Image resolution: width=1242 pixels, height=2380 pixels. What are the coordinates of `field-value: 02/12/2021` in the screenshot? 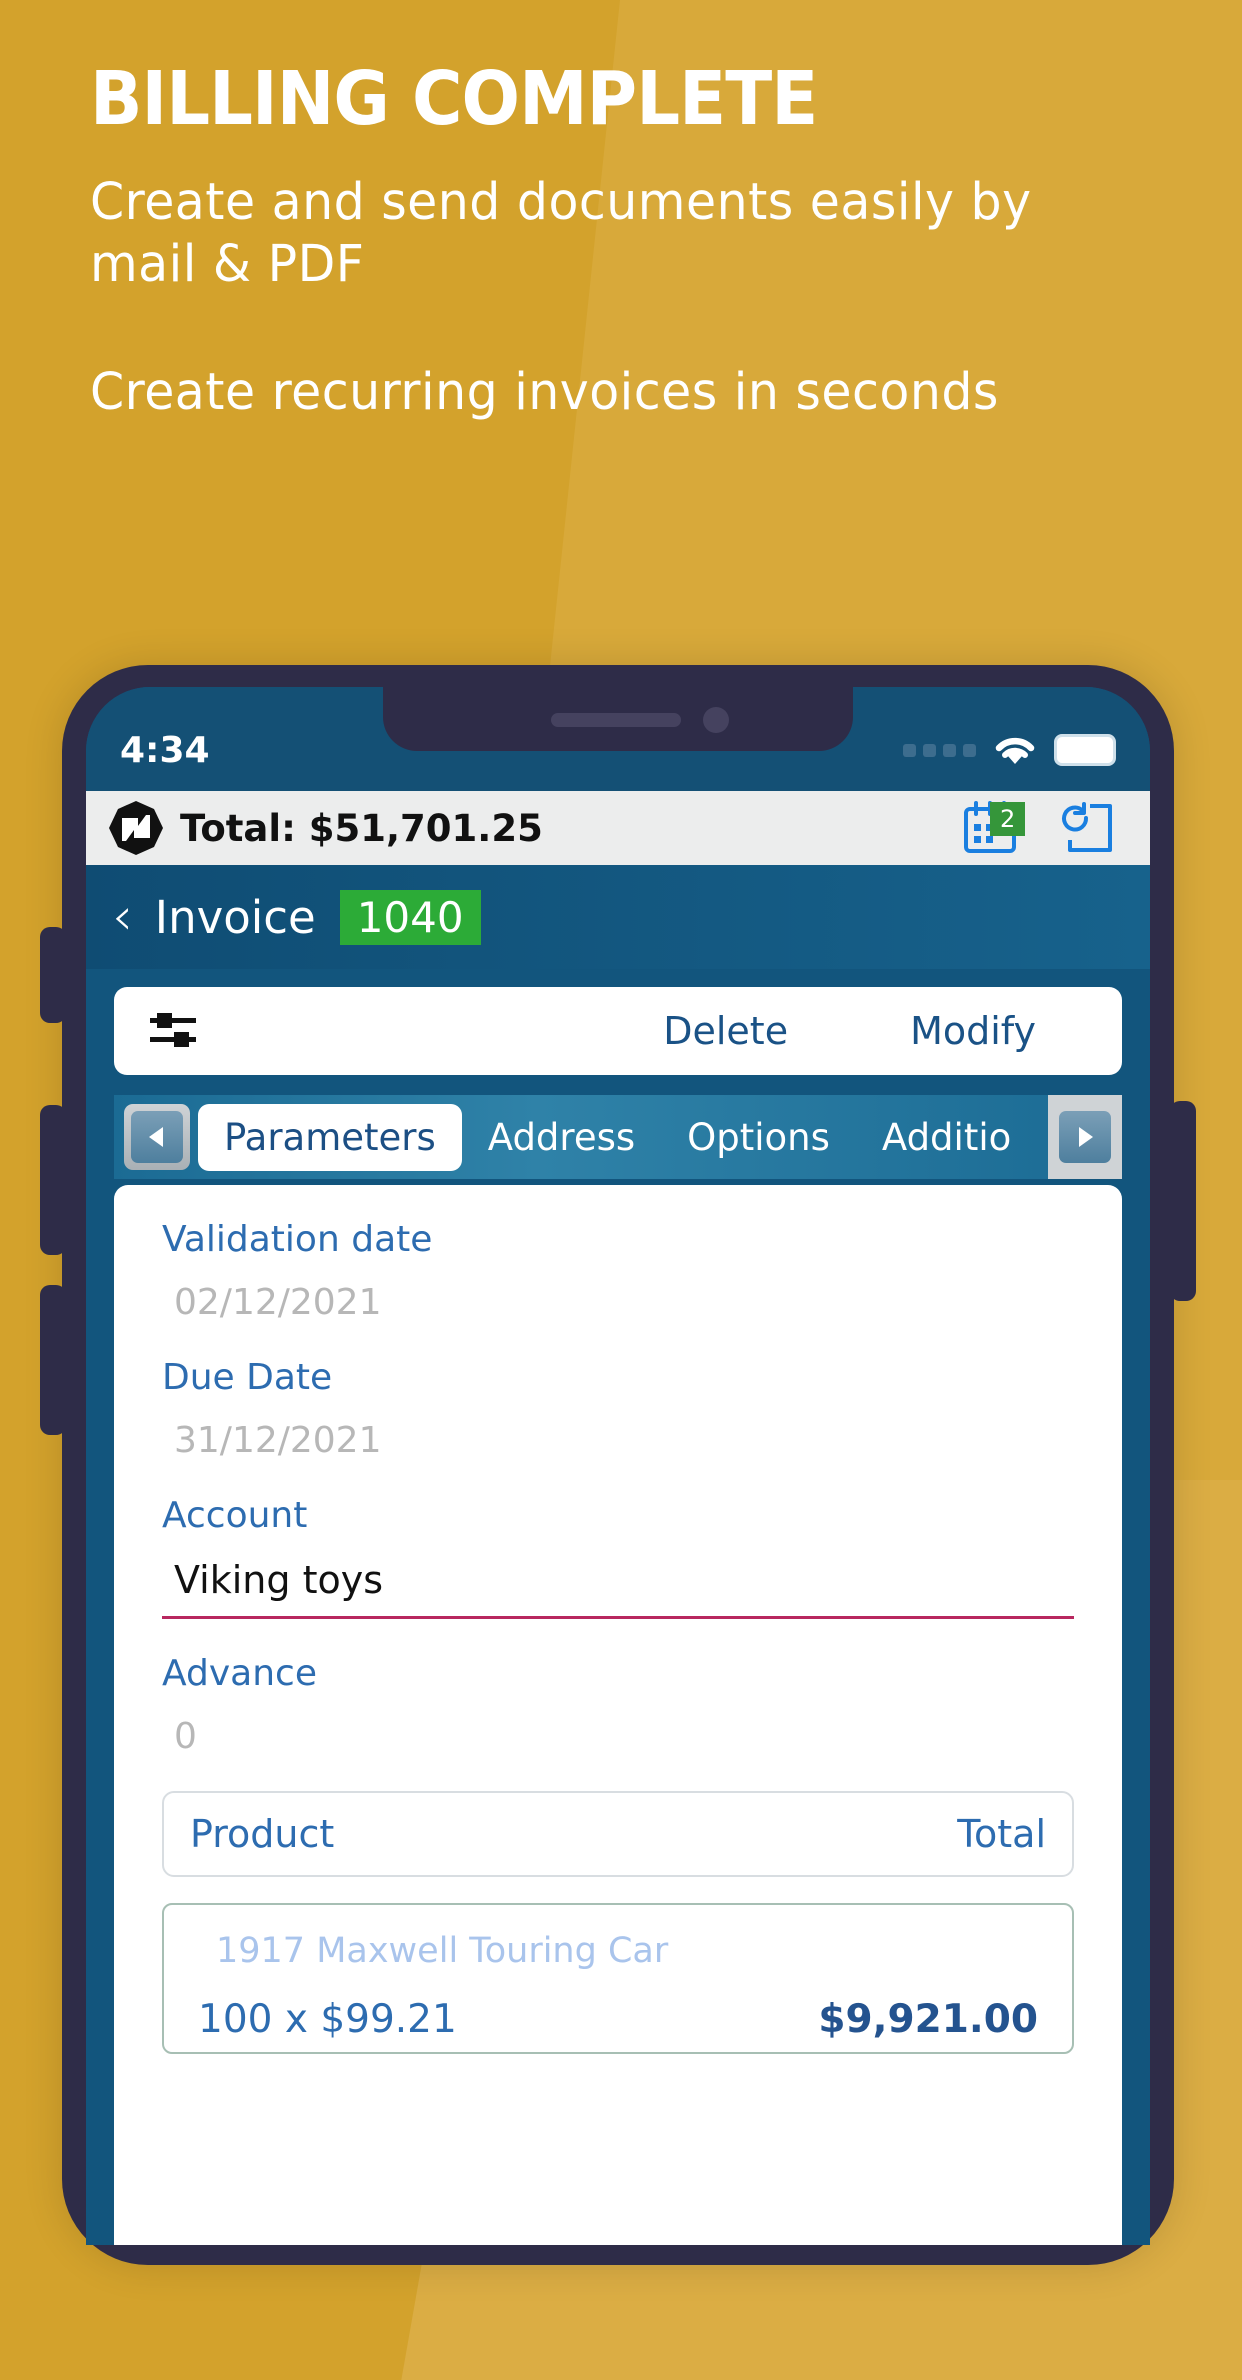 It's located at (278, 1302).